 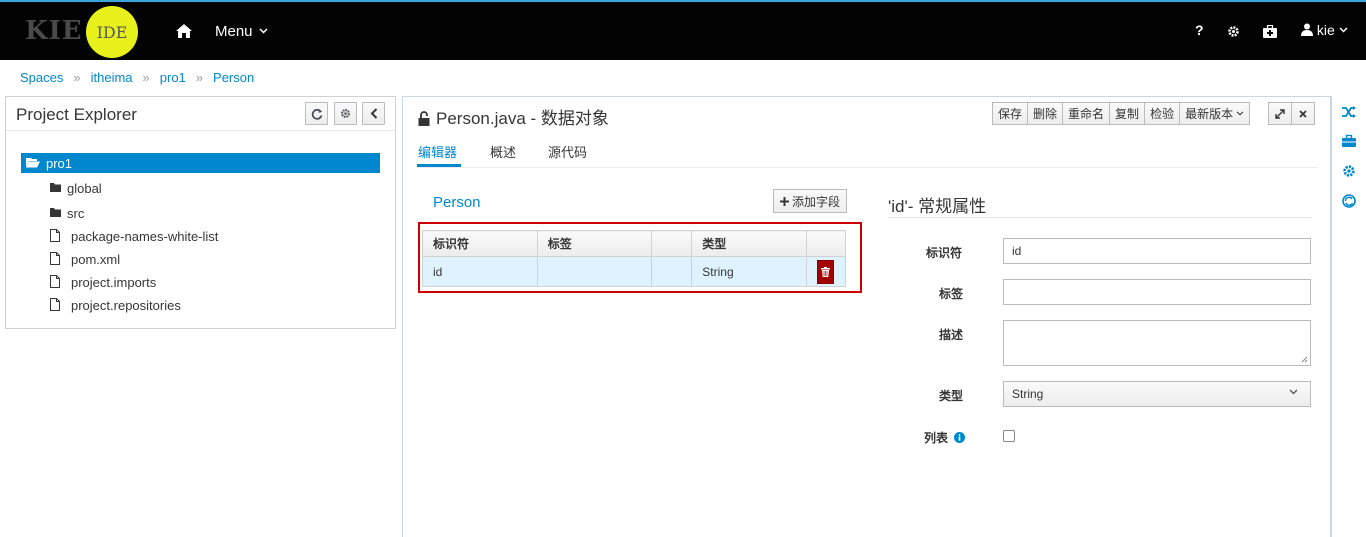 What do you see at coordinates (784, 201) in the screenshot?
I see `plus-icon` at bounding box center [784, 201].